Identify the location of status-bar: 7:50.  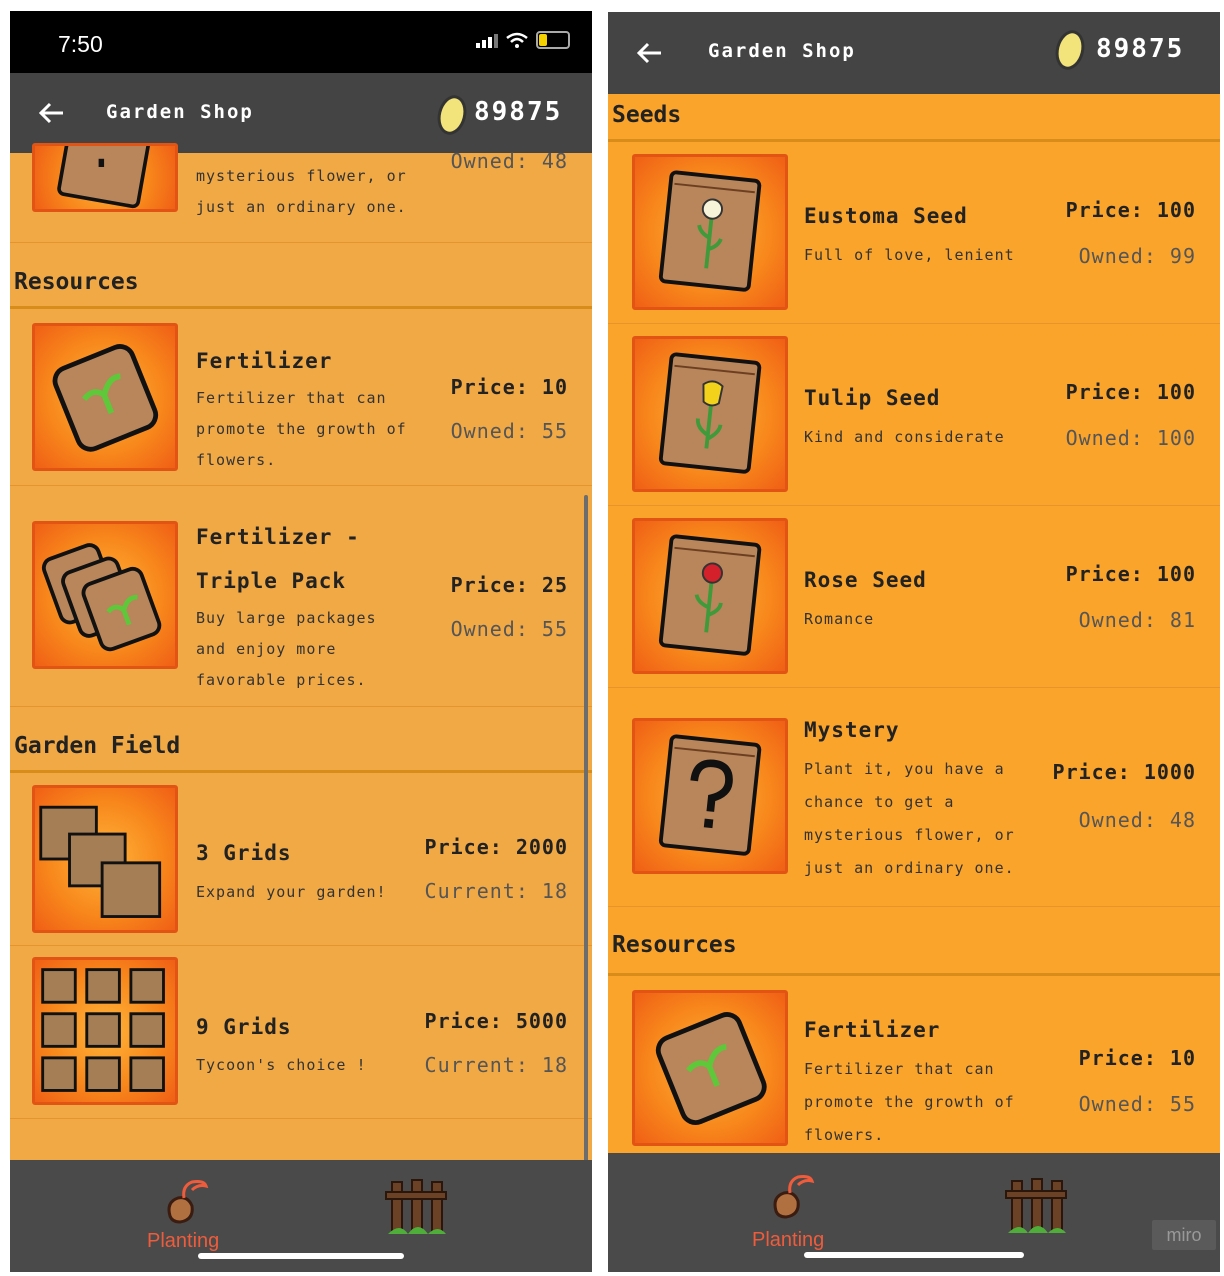
(301, 42).